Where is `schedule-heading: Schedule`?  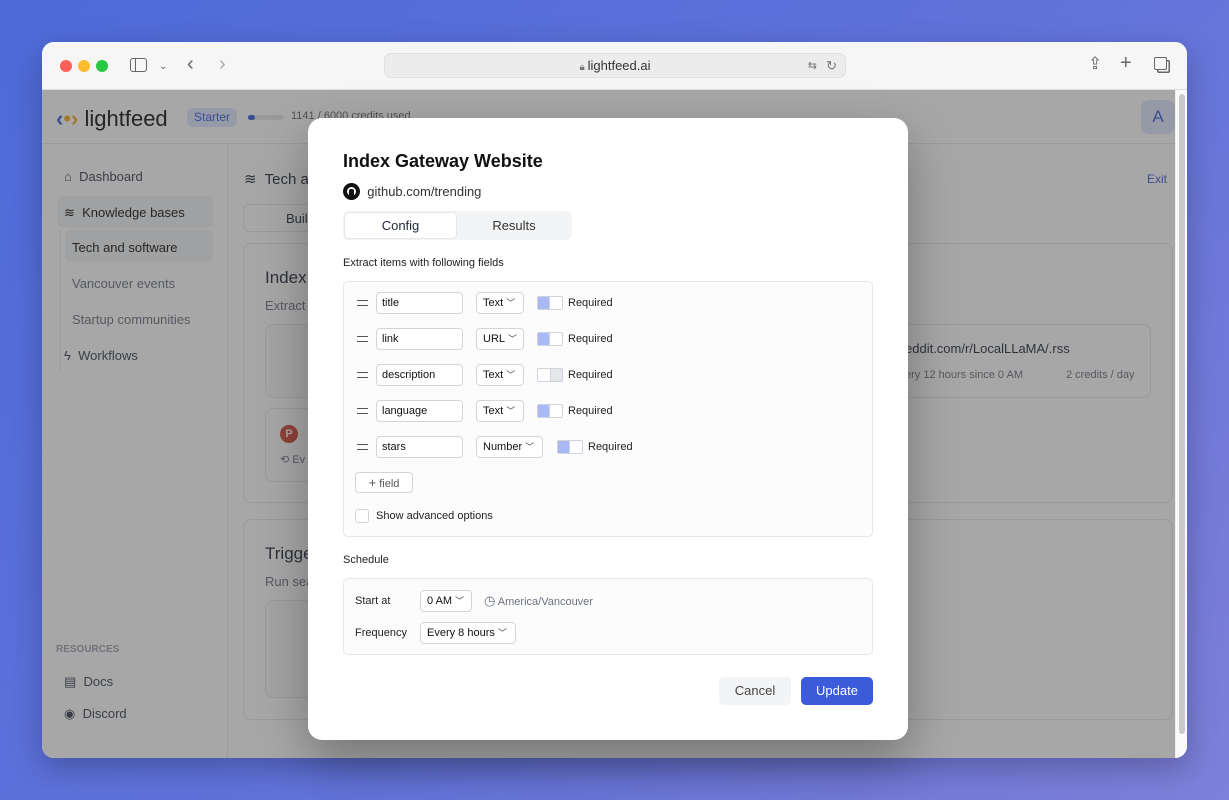 schedule-heading: Schedule is located at coordinates (366, 560).